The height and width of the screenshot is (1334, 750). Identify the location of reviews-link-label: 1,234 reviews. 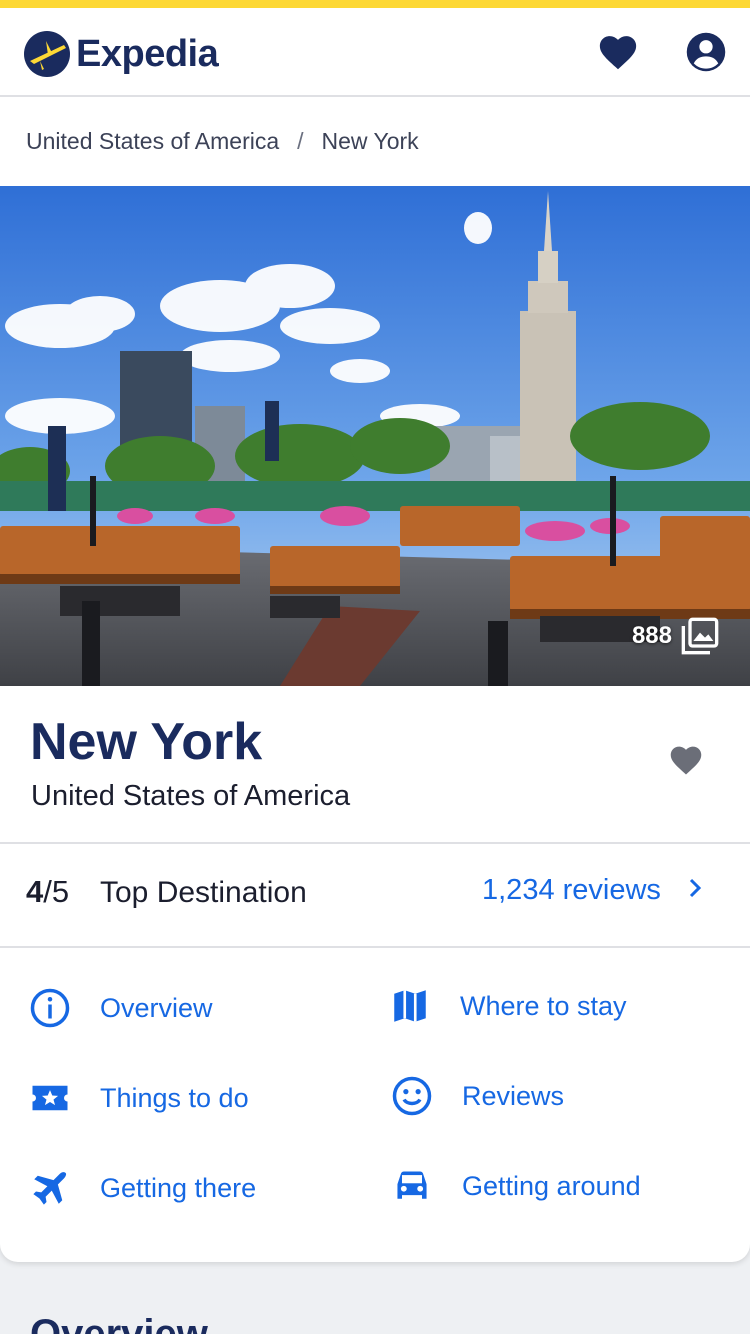
(571, 890).